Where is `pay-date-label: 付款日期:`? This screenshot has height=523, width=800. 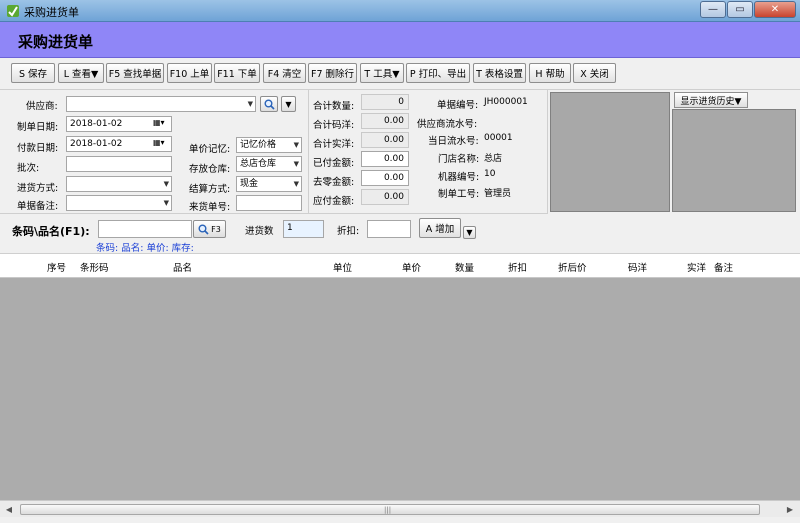
pay-date-label: 付款日期: is located at coordinates (38, 148).